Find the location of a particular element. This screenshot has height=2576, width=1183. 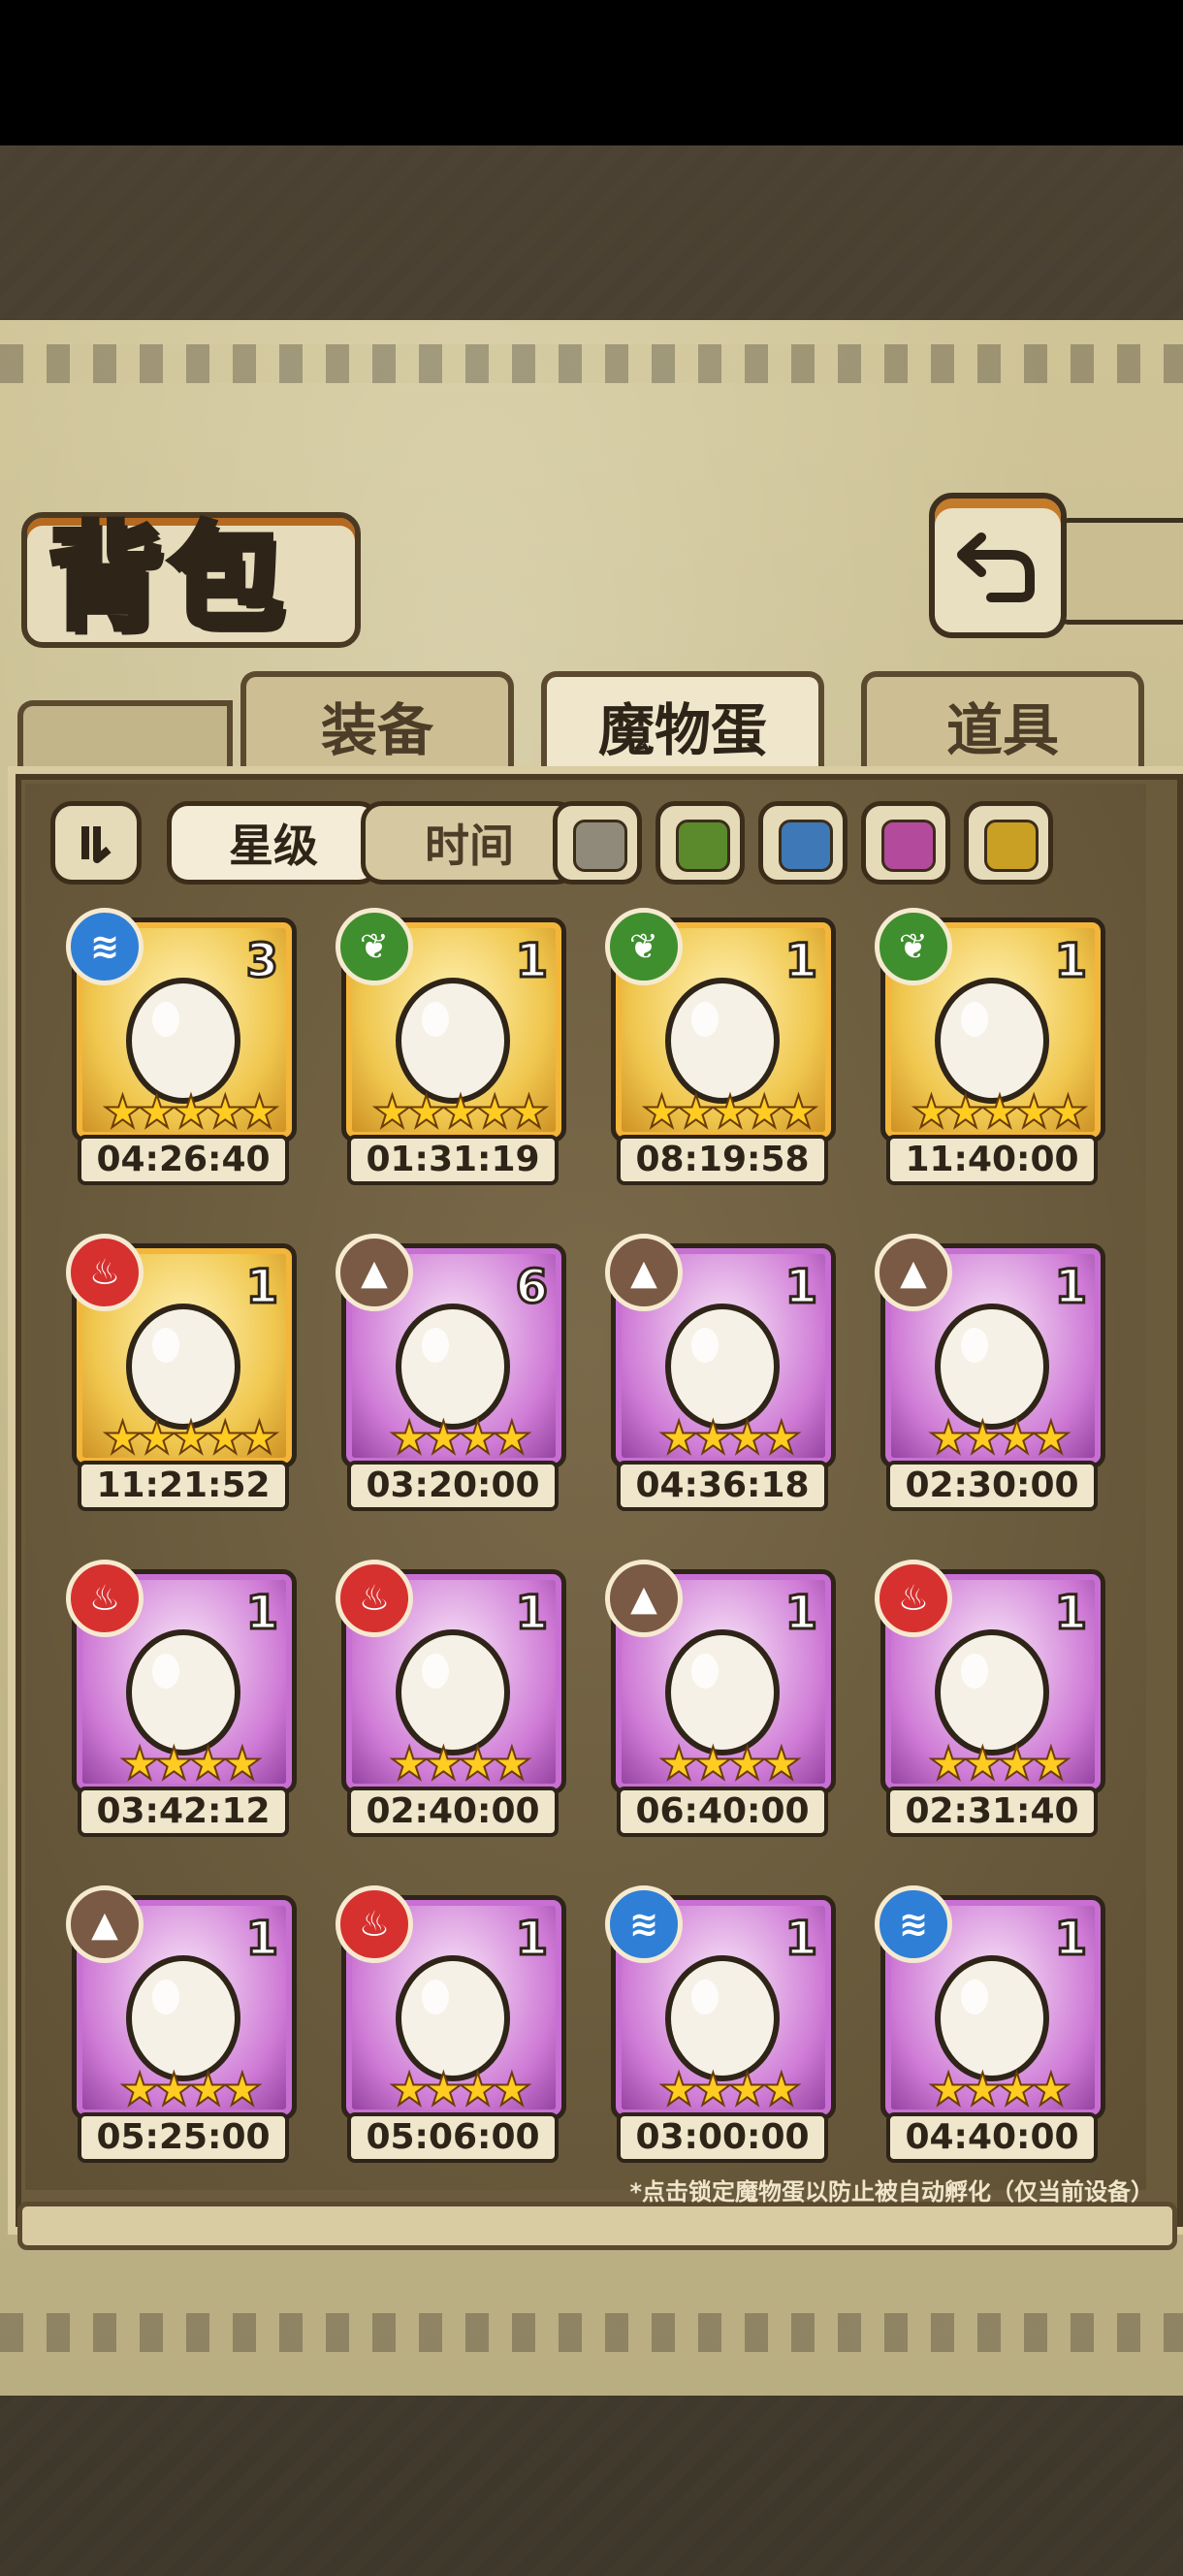

banner-zigzag-top is located at coordinates (591, 363).